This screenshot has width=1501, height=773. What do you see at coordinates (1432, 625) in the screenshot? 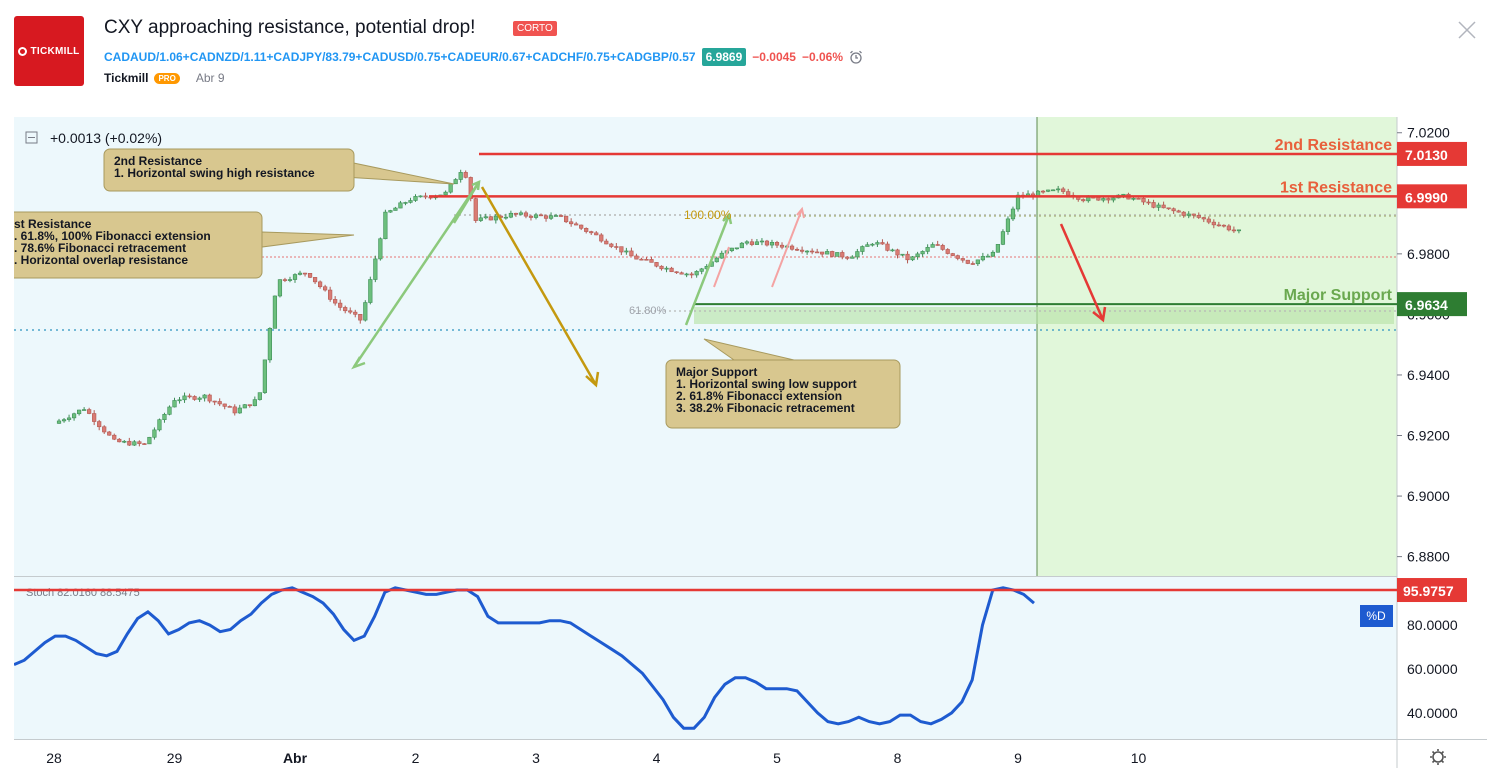
I see `stoch-tick-label: 80.0000` at bounding box center [1432, 625].